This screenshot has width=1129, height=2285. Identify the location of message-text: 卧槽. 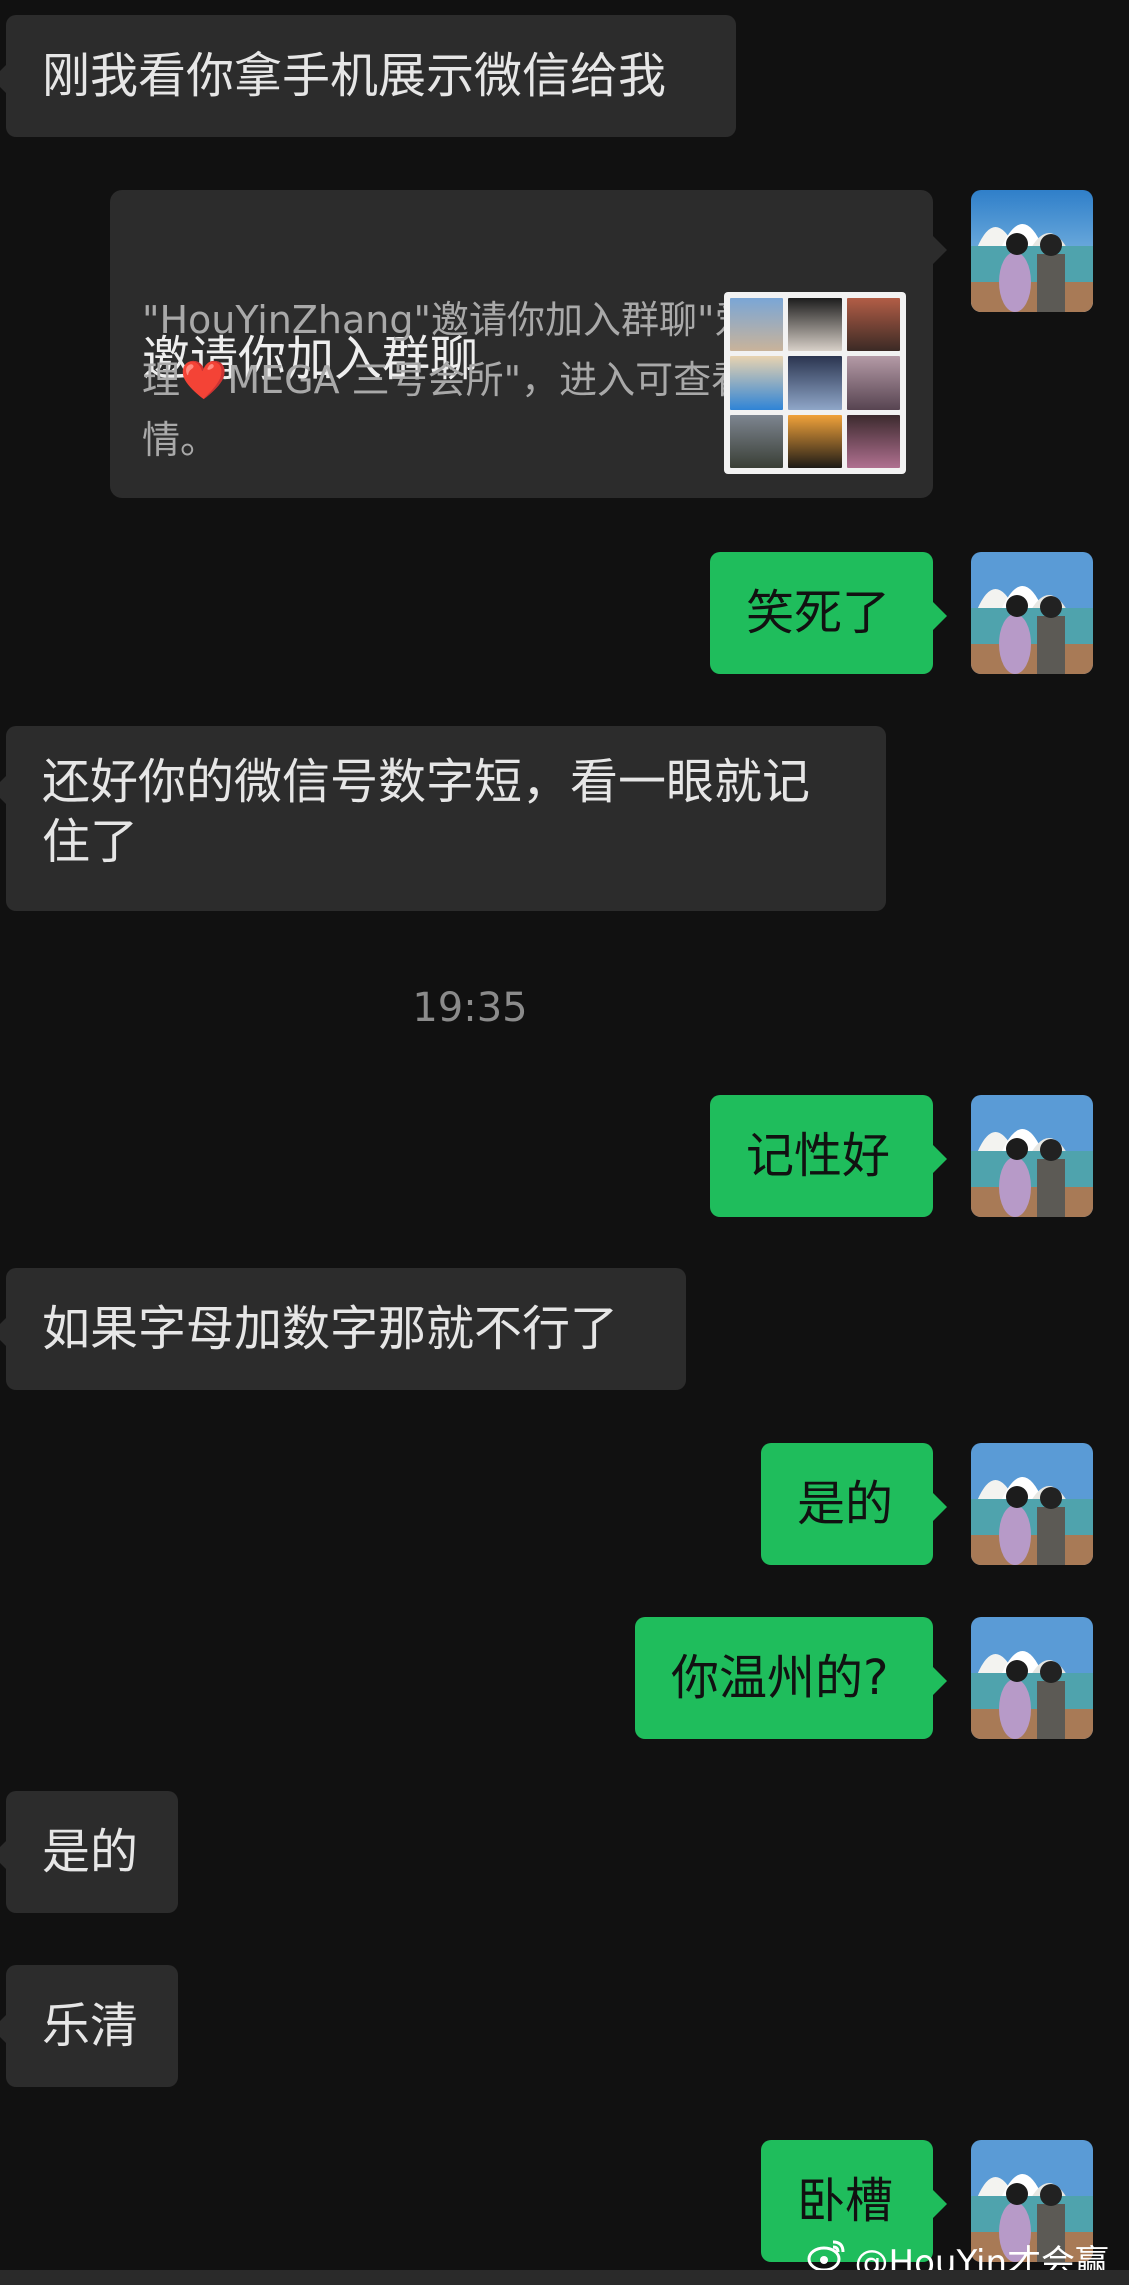
(845, 2201).